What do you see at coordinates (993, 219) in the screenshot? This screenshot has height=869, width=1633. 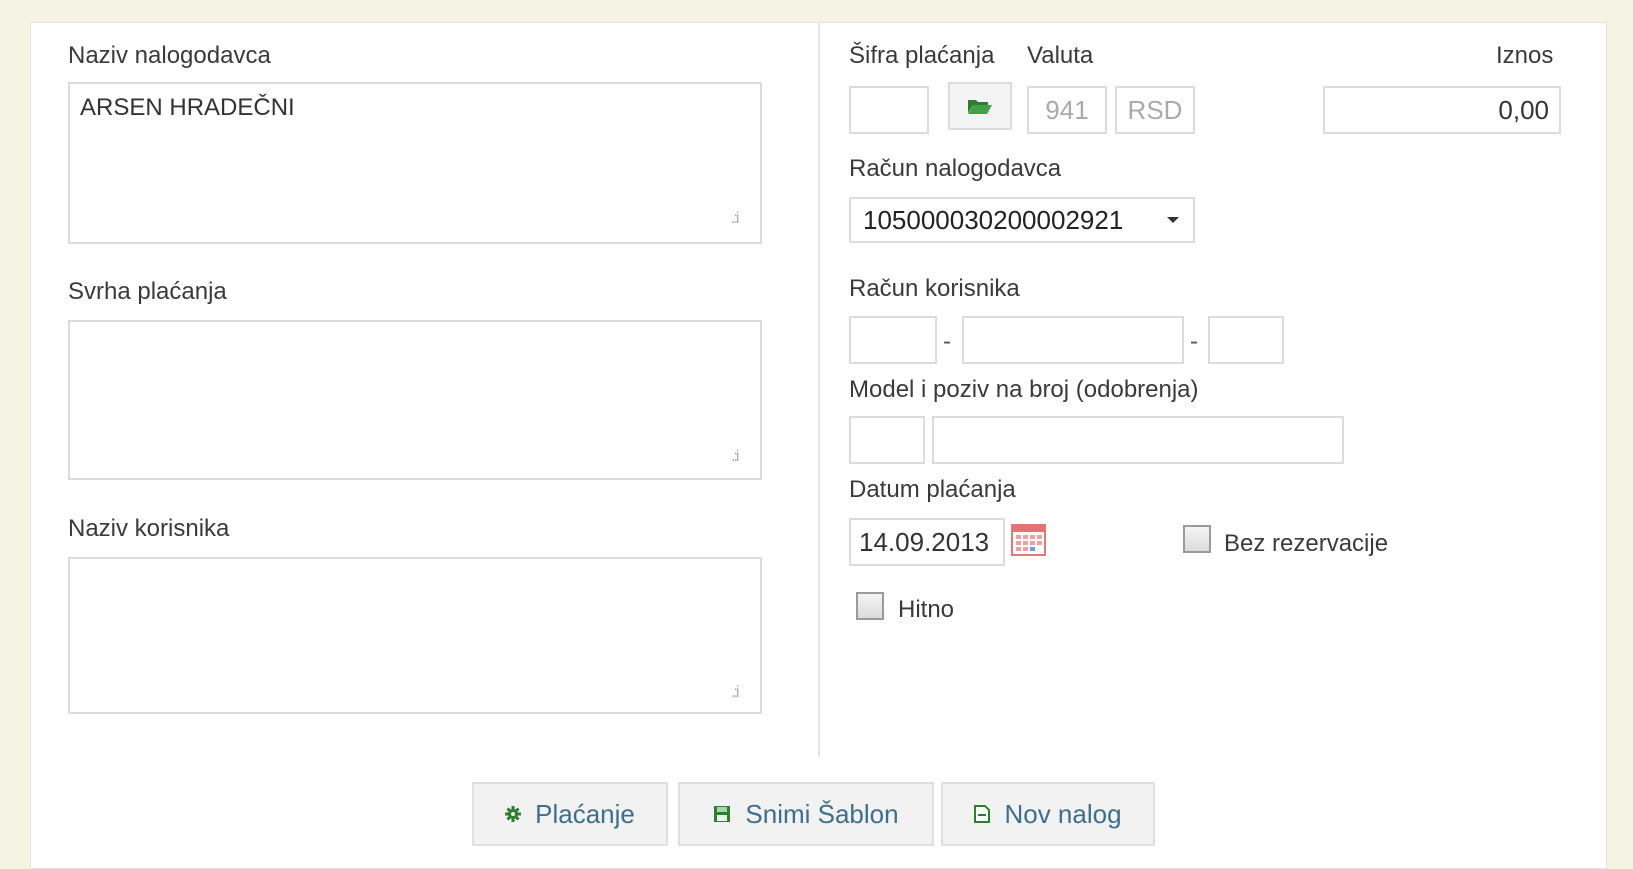 I see `payer-account-selected: 105000030200002921` at bounding box center [993, 219].